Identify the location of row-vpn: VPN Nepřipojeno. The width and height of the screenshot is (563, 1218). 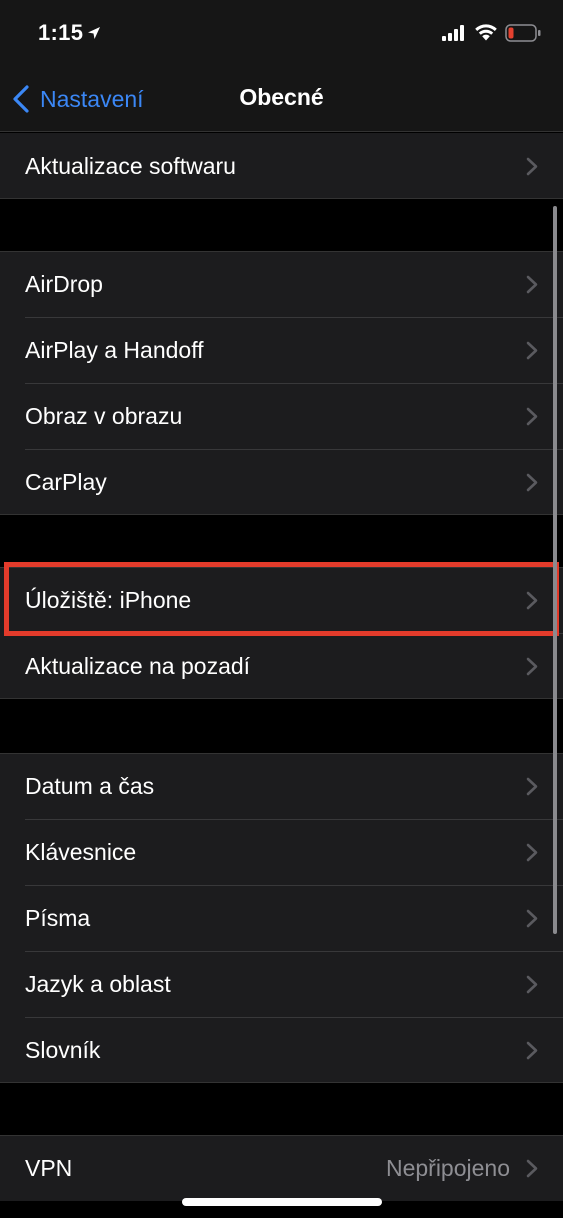
(281, 1168).